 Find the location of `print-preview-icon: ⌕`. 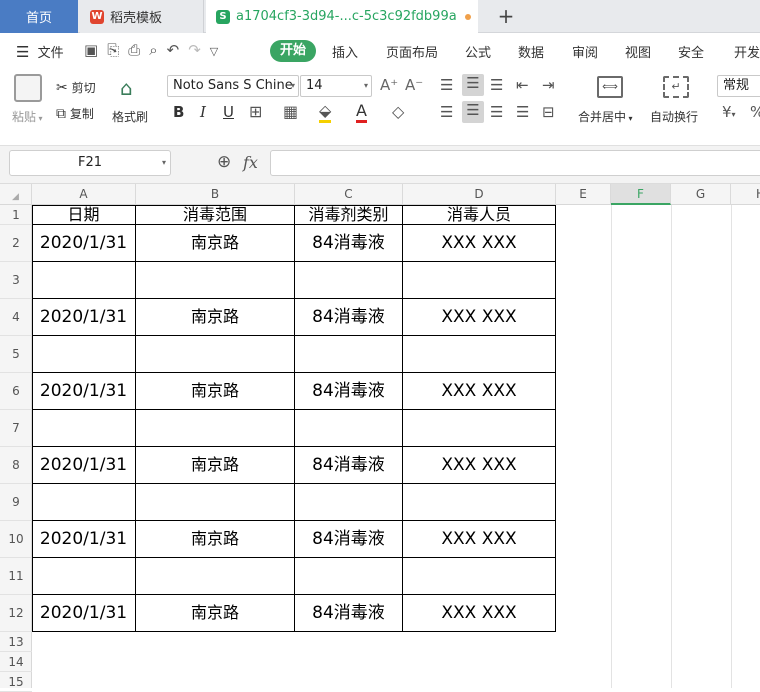

print-preview-icon: ⌕ is located at coordinates (157, 50).